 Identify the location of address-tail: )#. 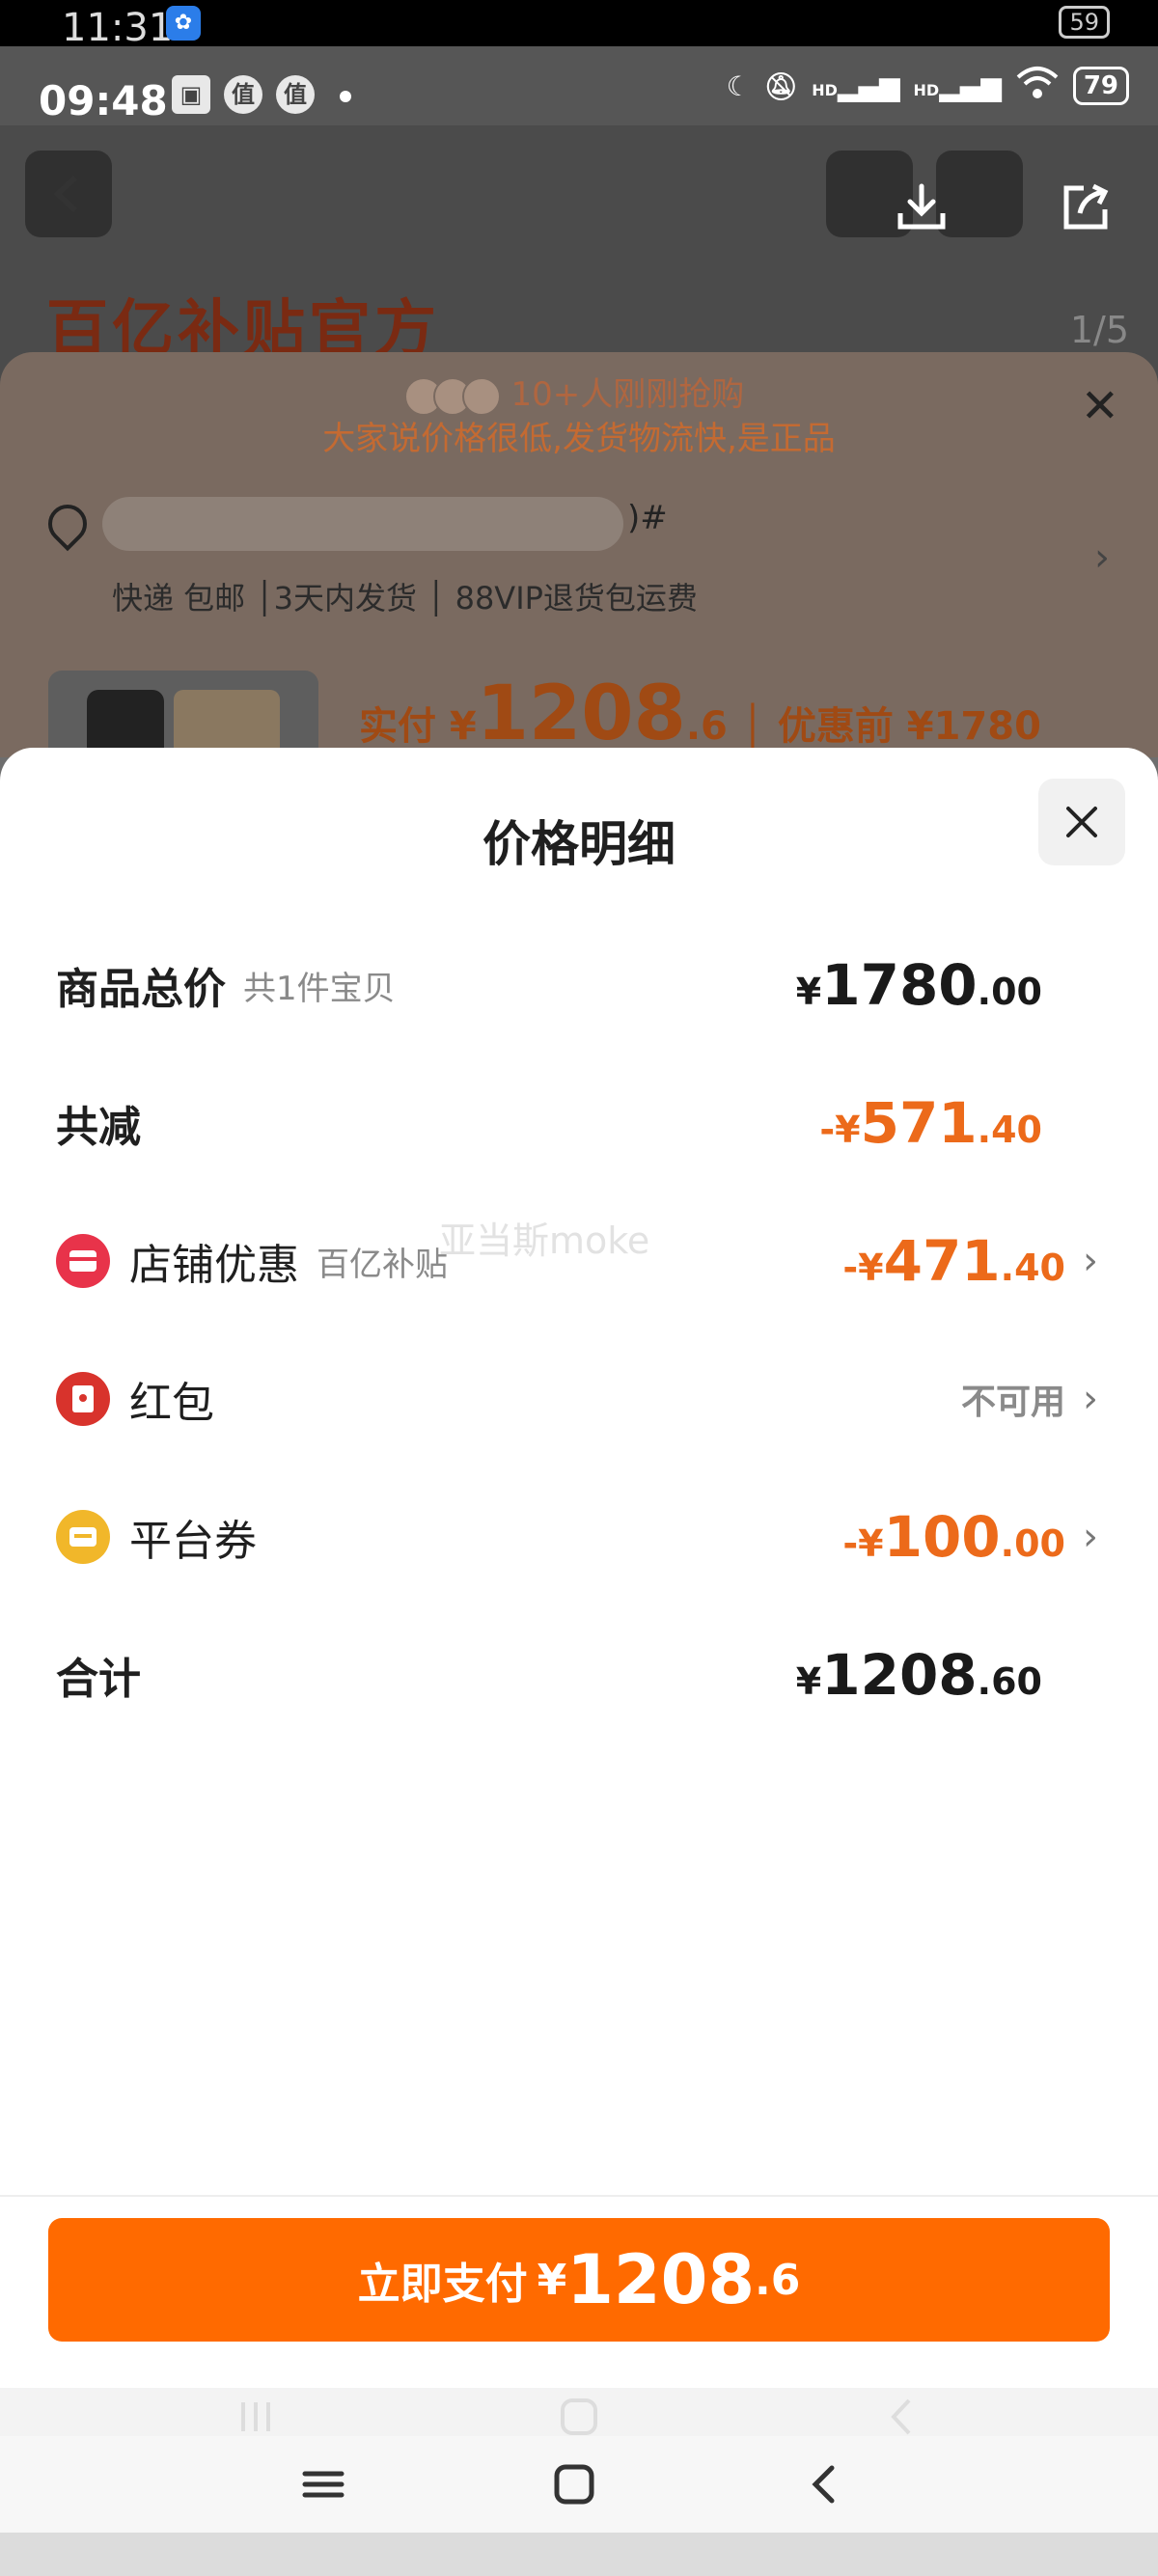
(647, 518).